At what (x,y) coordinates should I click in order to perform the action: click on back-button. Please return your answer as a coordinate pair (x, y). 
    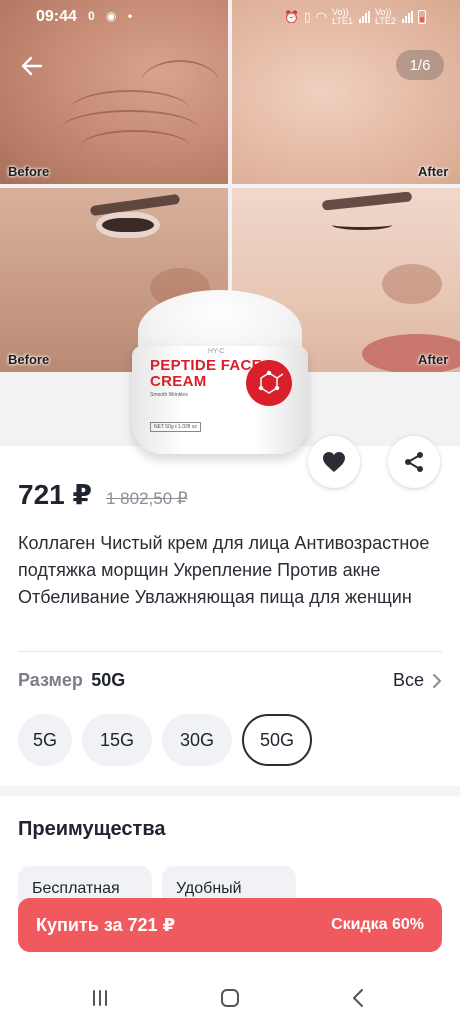
    Looking at the image, I should click on (32, 66).